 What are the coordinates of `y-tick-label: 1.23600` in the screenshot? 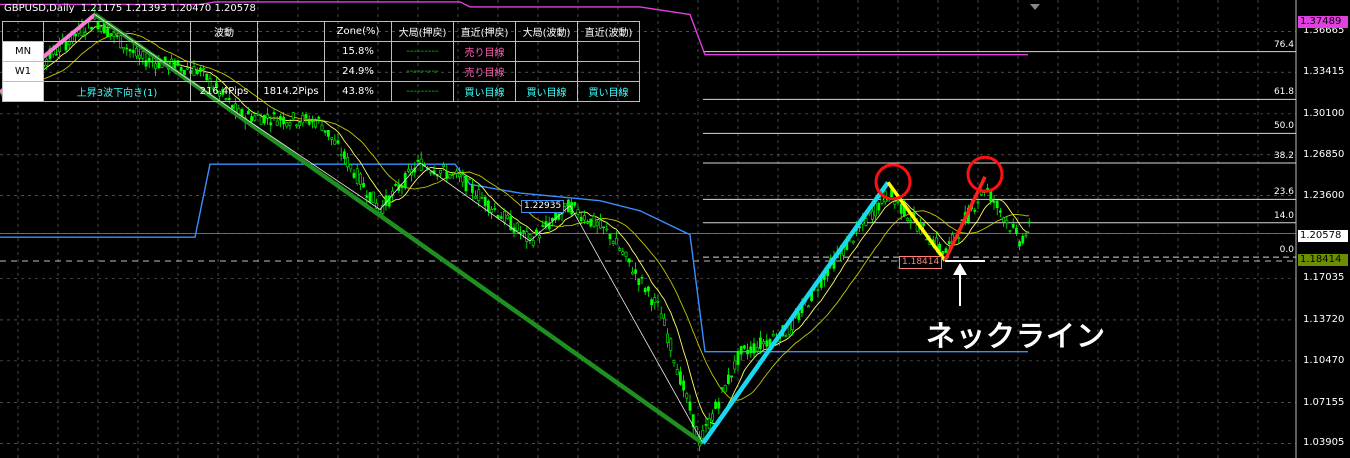 It's located at (1324, 195).